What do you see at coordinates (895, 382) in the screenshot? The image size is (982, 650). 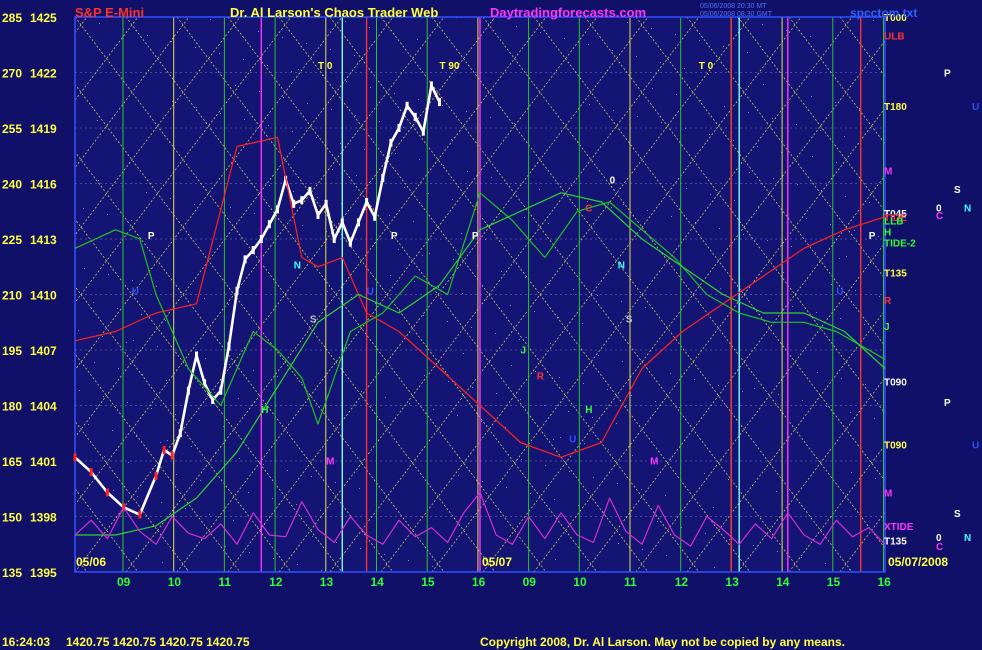 I see `right-label: T090` at bounding box center [895, 382].